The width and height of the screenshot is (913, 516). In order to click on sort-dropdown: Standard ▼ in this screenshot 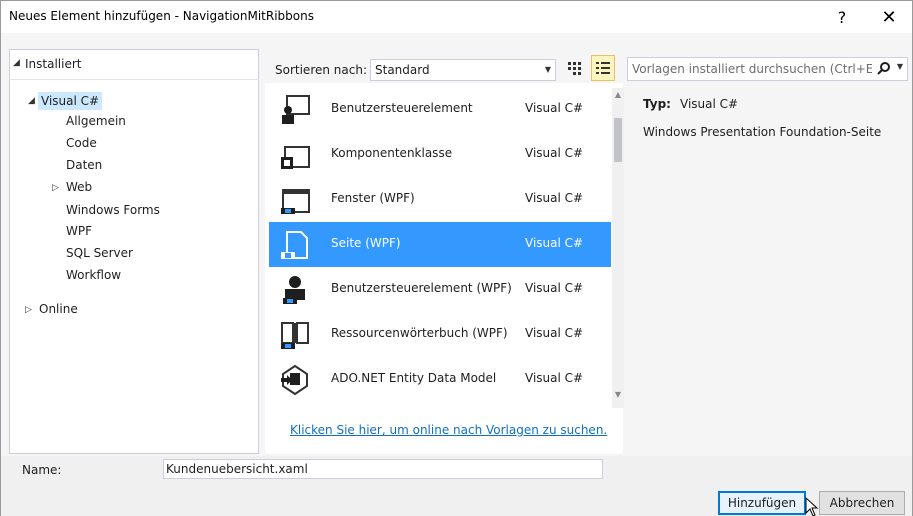, I will do `click(463, 70)`.